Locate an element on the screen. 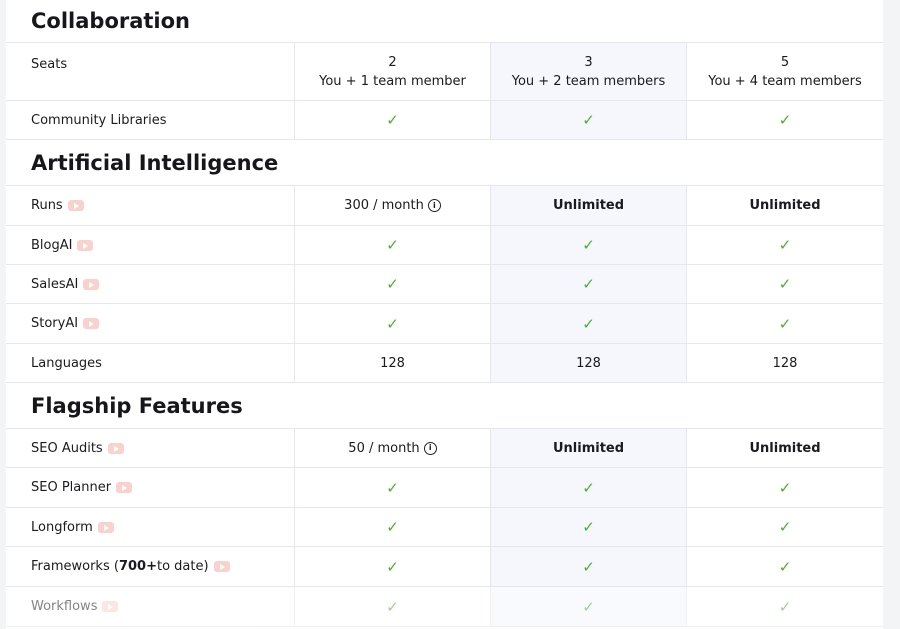 The height and width of the screenshot is (629, 900). row-label: SEO Planner is located at coordinates (150, 487).